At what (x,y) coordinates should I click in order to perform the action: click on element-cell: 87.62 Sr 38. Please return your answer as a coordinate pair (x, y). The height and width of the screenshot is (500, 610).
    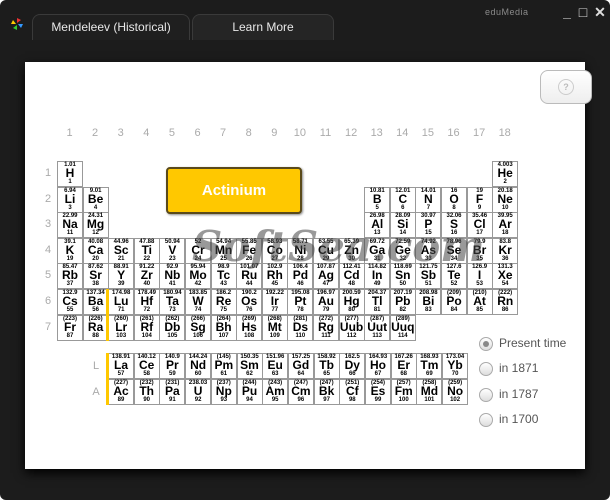
    Looking at the image, I should click on (95, 276).